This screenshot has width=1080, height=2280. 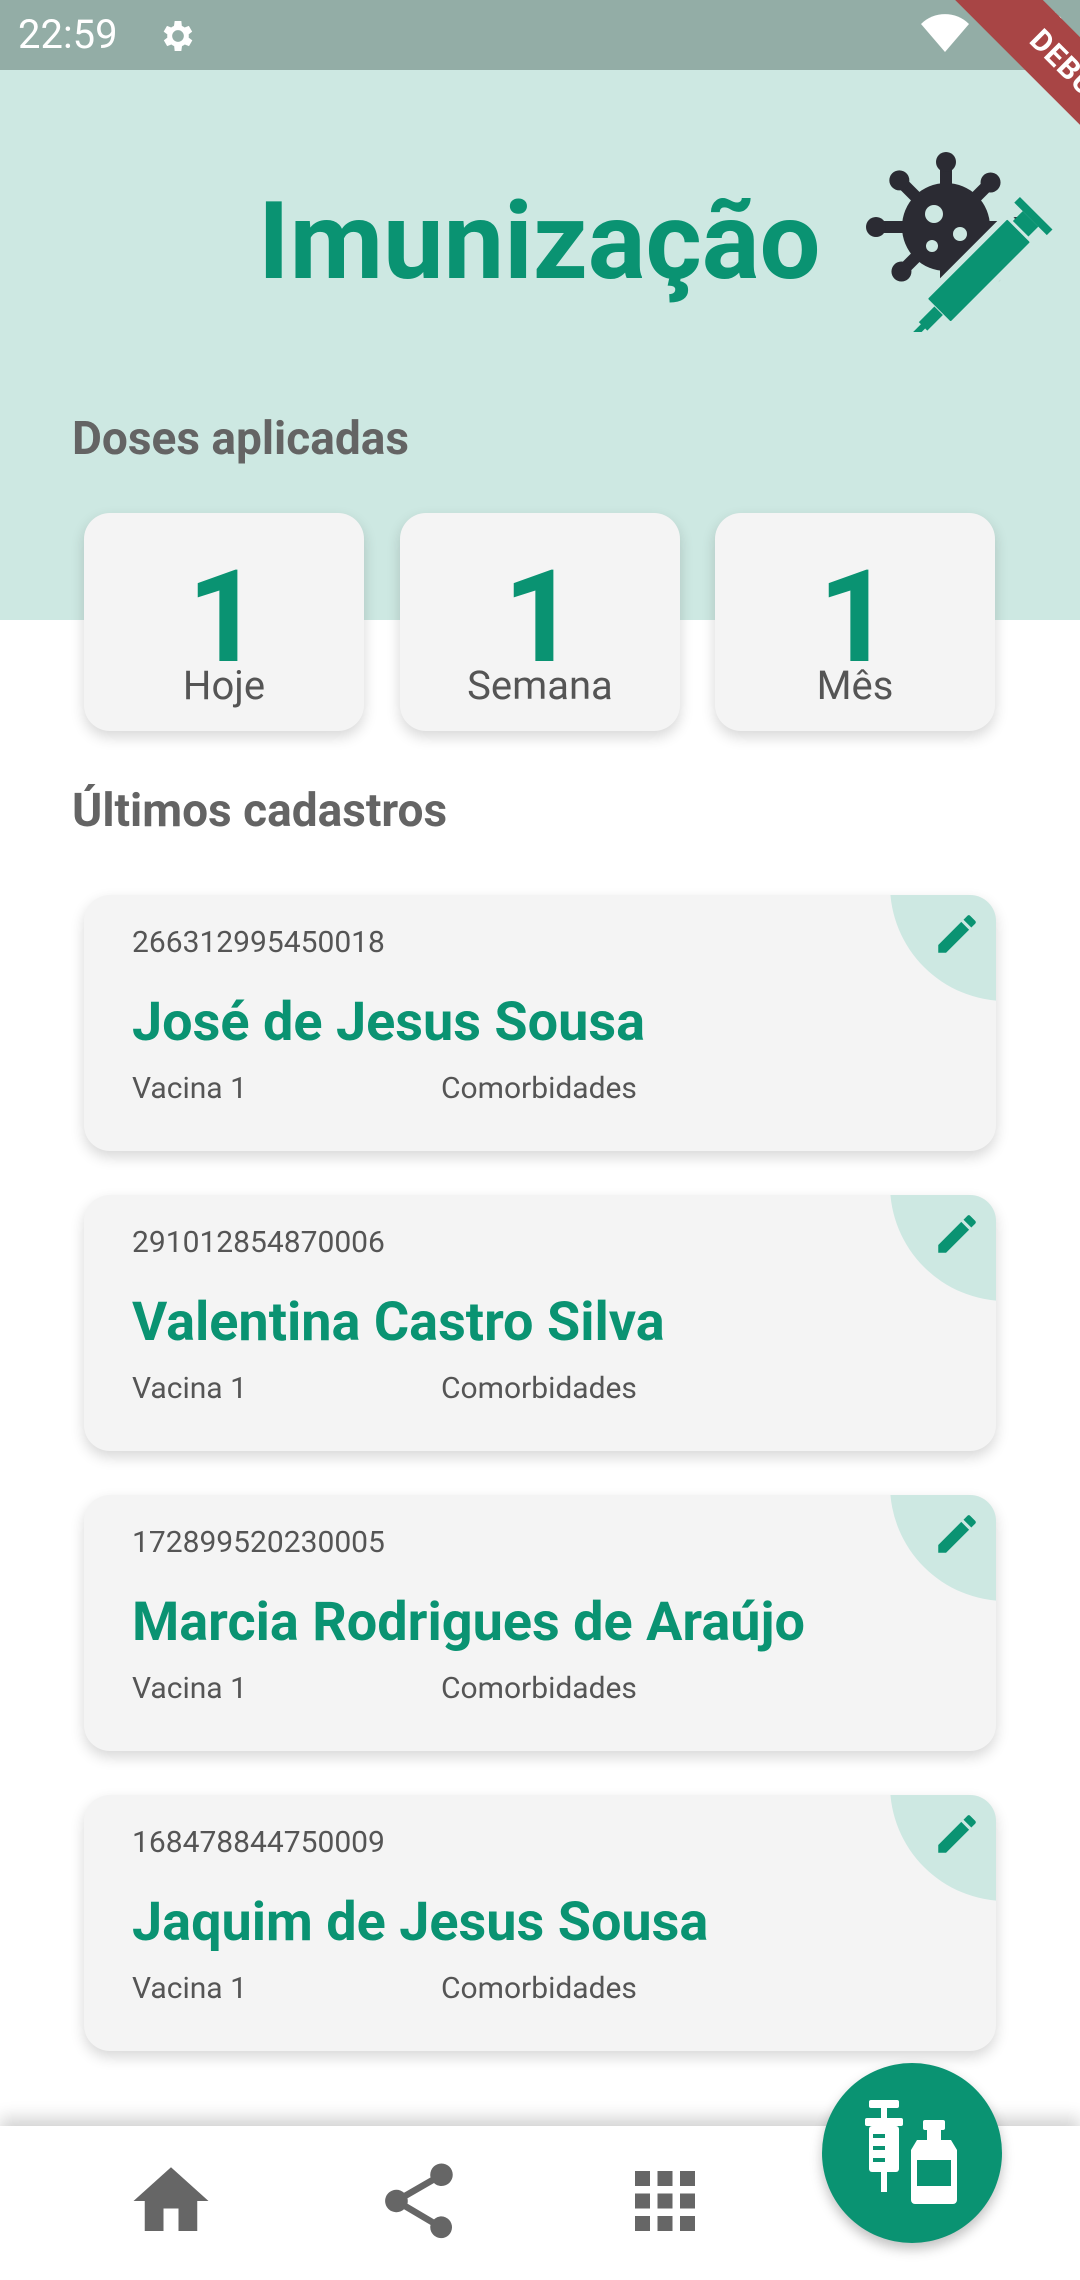 What do you see at coordinates (855, 685) in the screenshot?
I see `dose-period-label: Mês` at bounding box center [855, 685].